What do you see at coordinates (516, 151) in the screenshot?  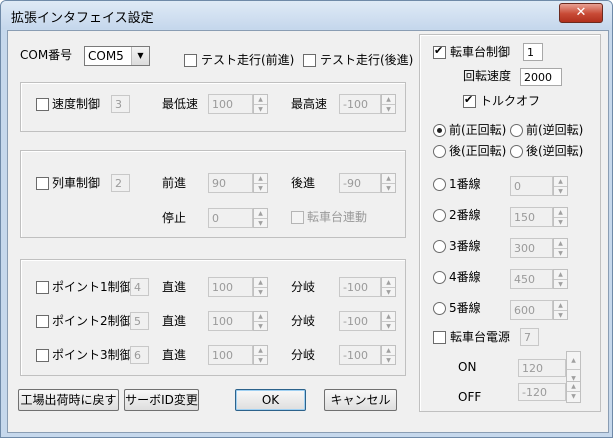 I see `direction-radio-back-reverse` at bounding box center [516, 151].